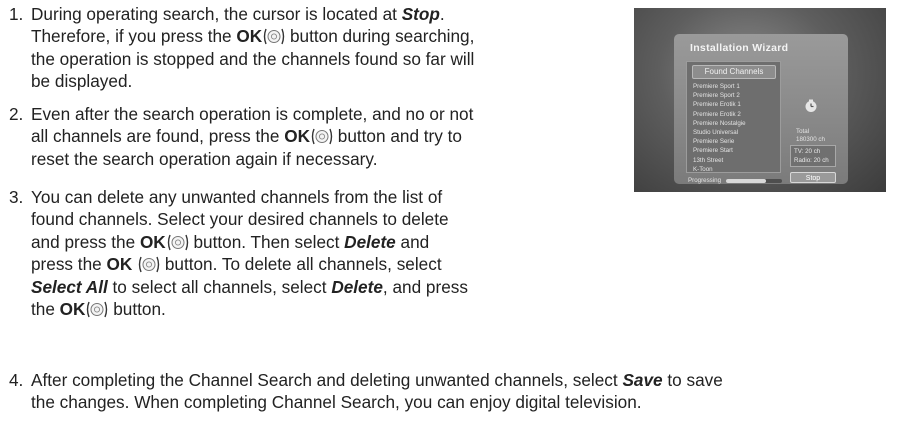 The image size is (900, 424). What do you see at coordinates (249, 309) in the screenshot?
I see `step-line: the OK button.` at bounding box center [249, 309].